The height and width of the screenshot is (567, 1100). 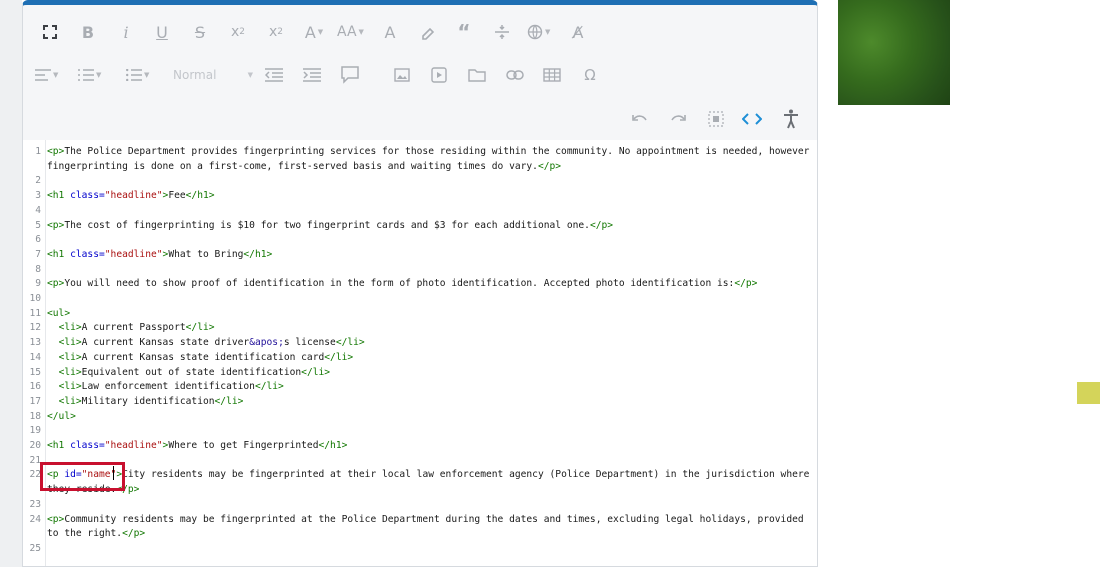 What do you see at coordinates (477, 75) in the screenshot?
I see `folder-icon` at bounding box center [477, 75].